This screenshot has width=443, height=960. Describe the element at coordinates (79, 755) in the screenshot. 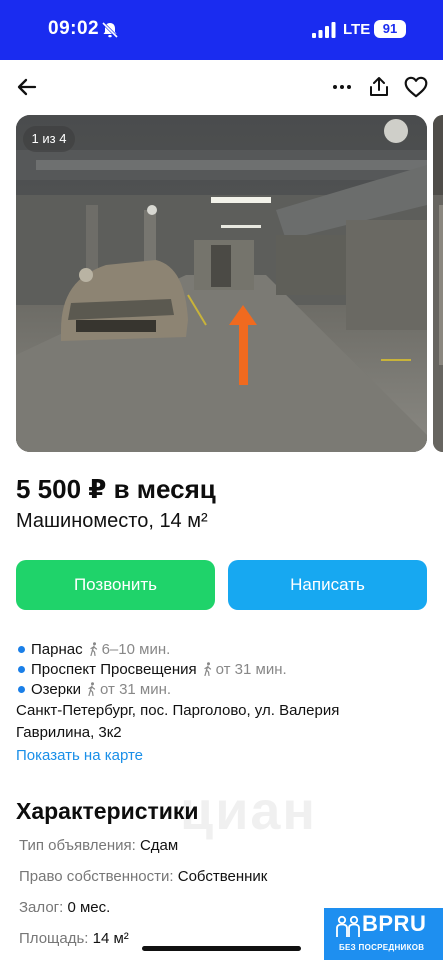

I see `show-on-map-link: Показать на карте` at that location.